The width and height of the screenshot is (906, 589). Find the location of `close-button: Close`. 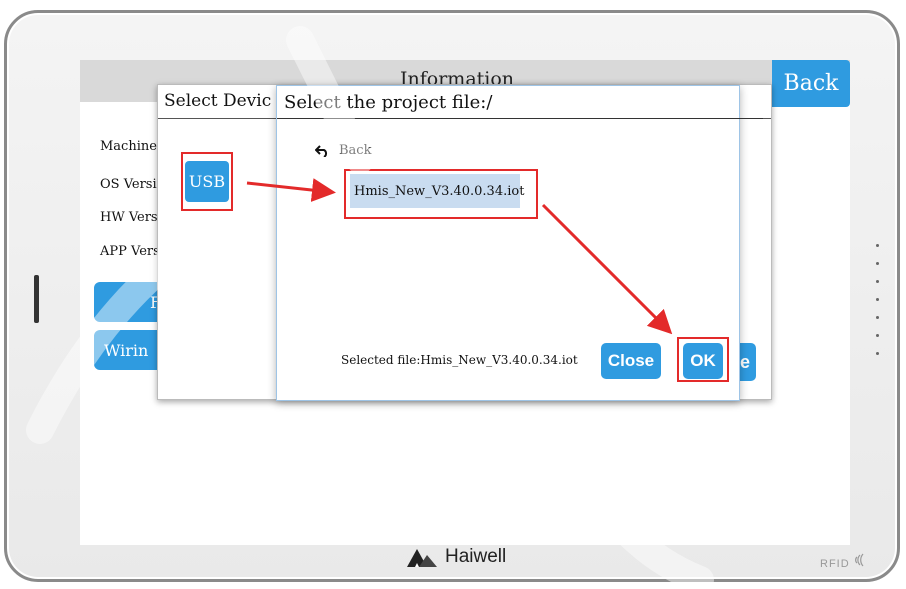

close-button: Close is located at coordinates (631, 361).